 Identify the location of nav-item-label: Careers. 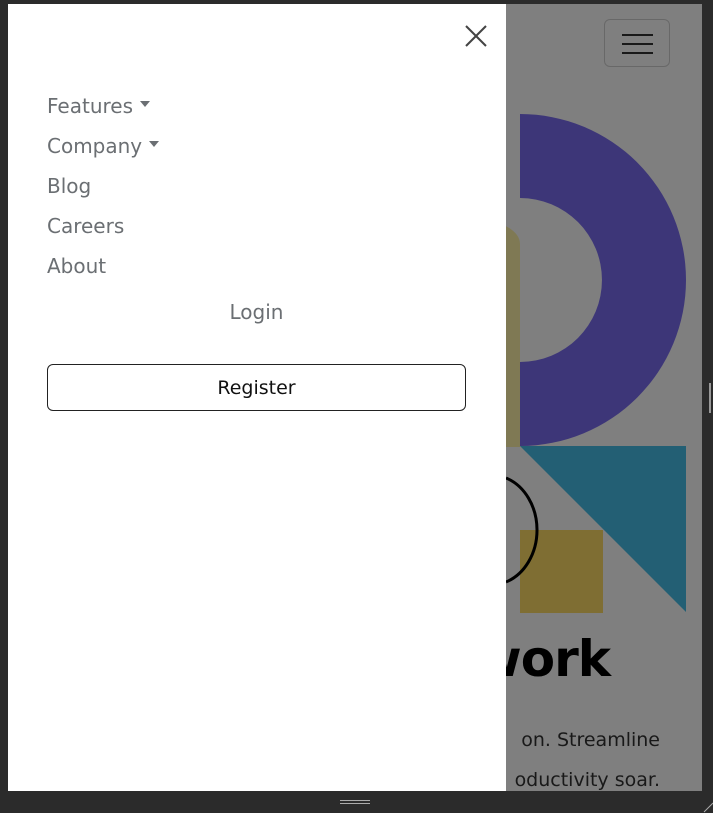
(86, 226).